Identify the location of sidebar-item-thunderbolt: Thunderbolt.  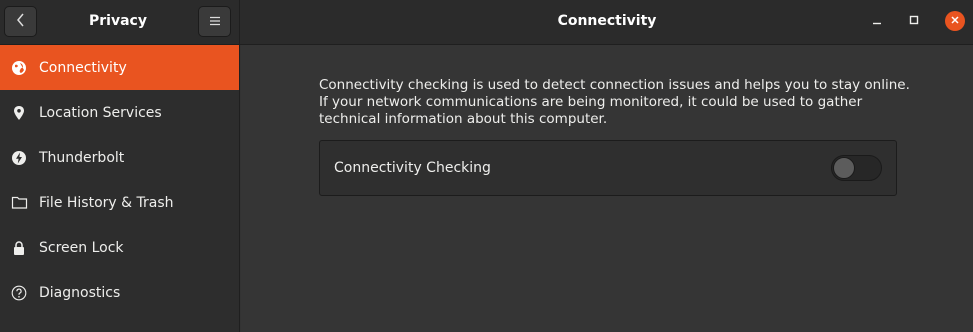
(119, 157).